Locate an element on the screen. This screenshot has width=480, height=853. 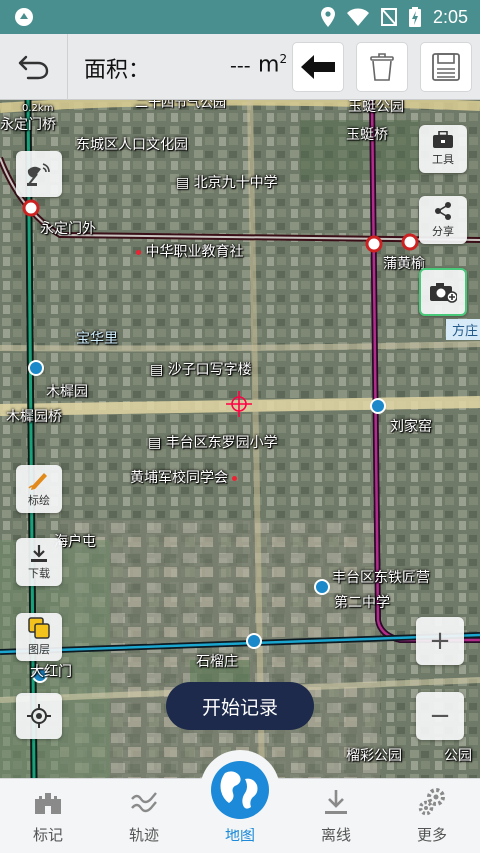
area-label: 面积： is located at coordinates (117, 70).